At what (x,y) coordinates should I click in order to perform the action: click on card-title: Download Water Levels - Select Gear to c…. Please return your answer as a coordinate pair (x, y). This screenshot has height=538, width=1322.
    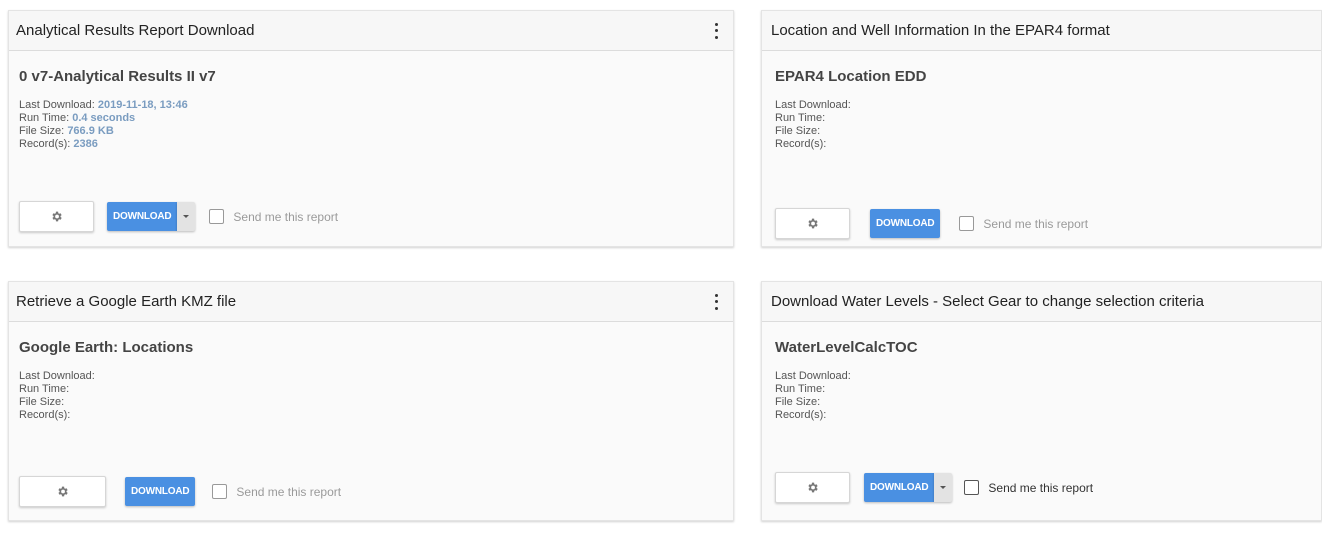
    Looking at the image, I should click on (987, 301).